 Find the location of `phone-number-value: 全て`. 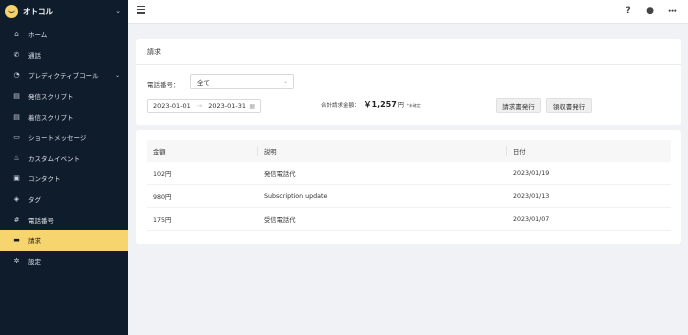

phone-number-value: 全て is located at coordinates (203, 82).